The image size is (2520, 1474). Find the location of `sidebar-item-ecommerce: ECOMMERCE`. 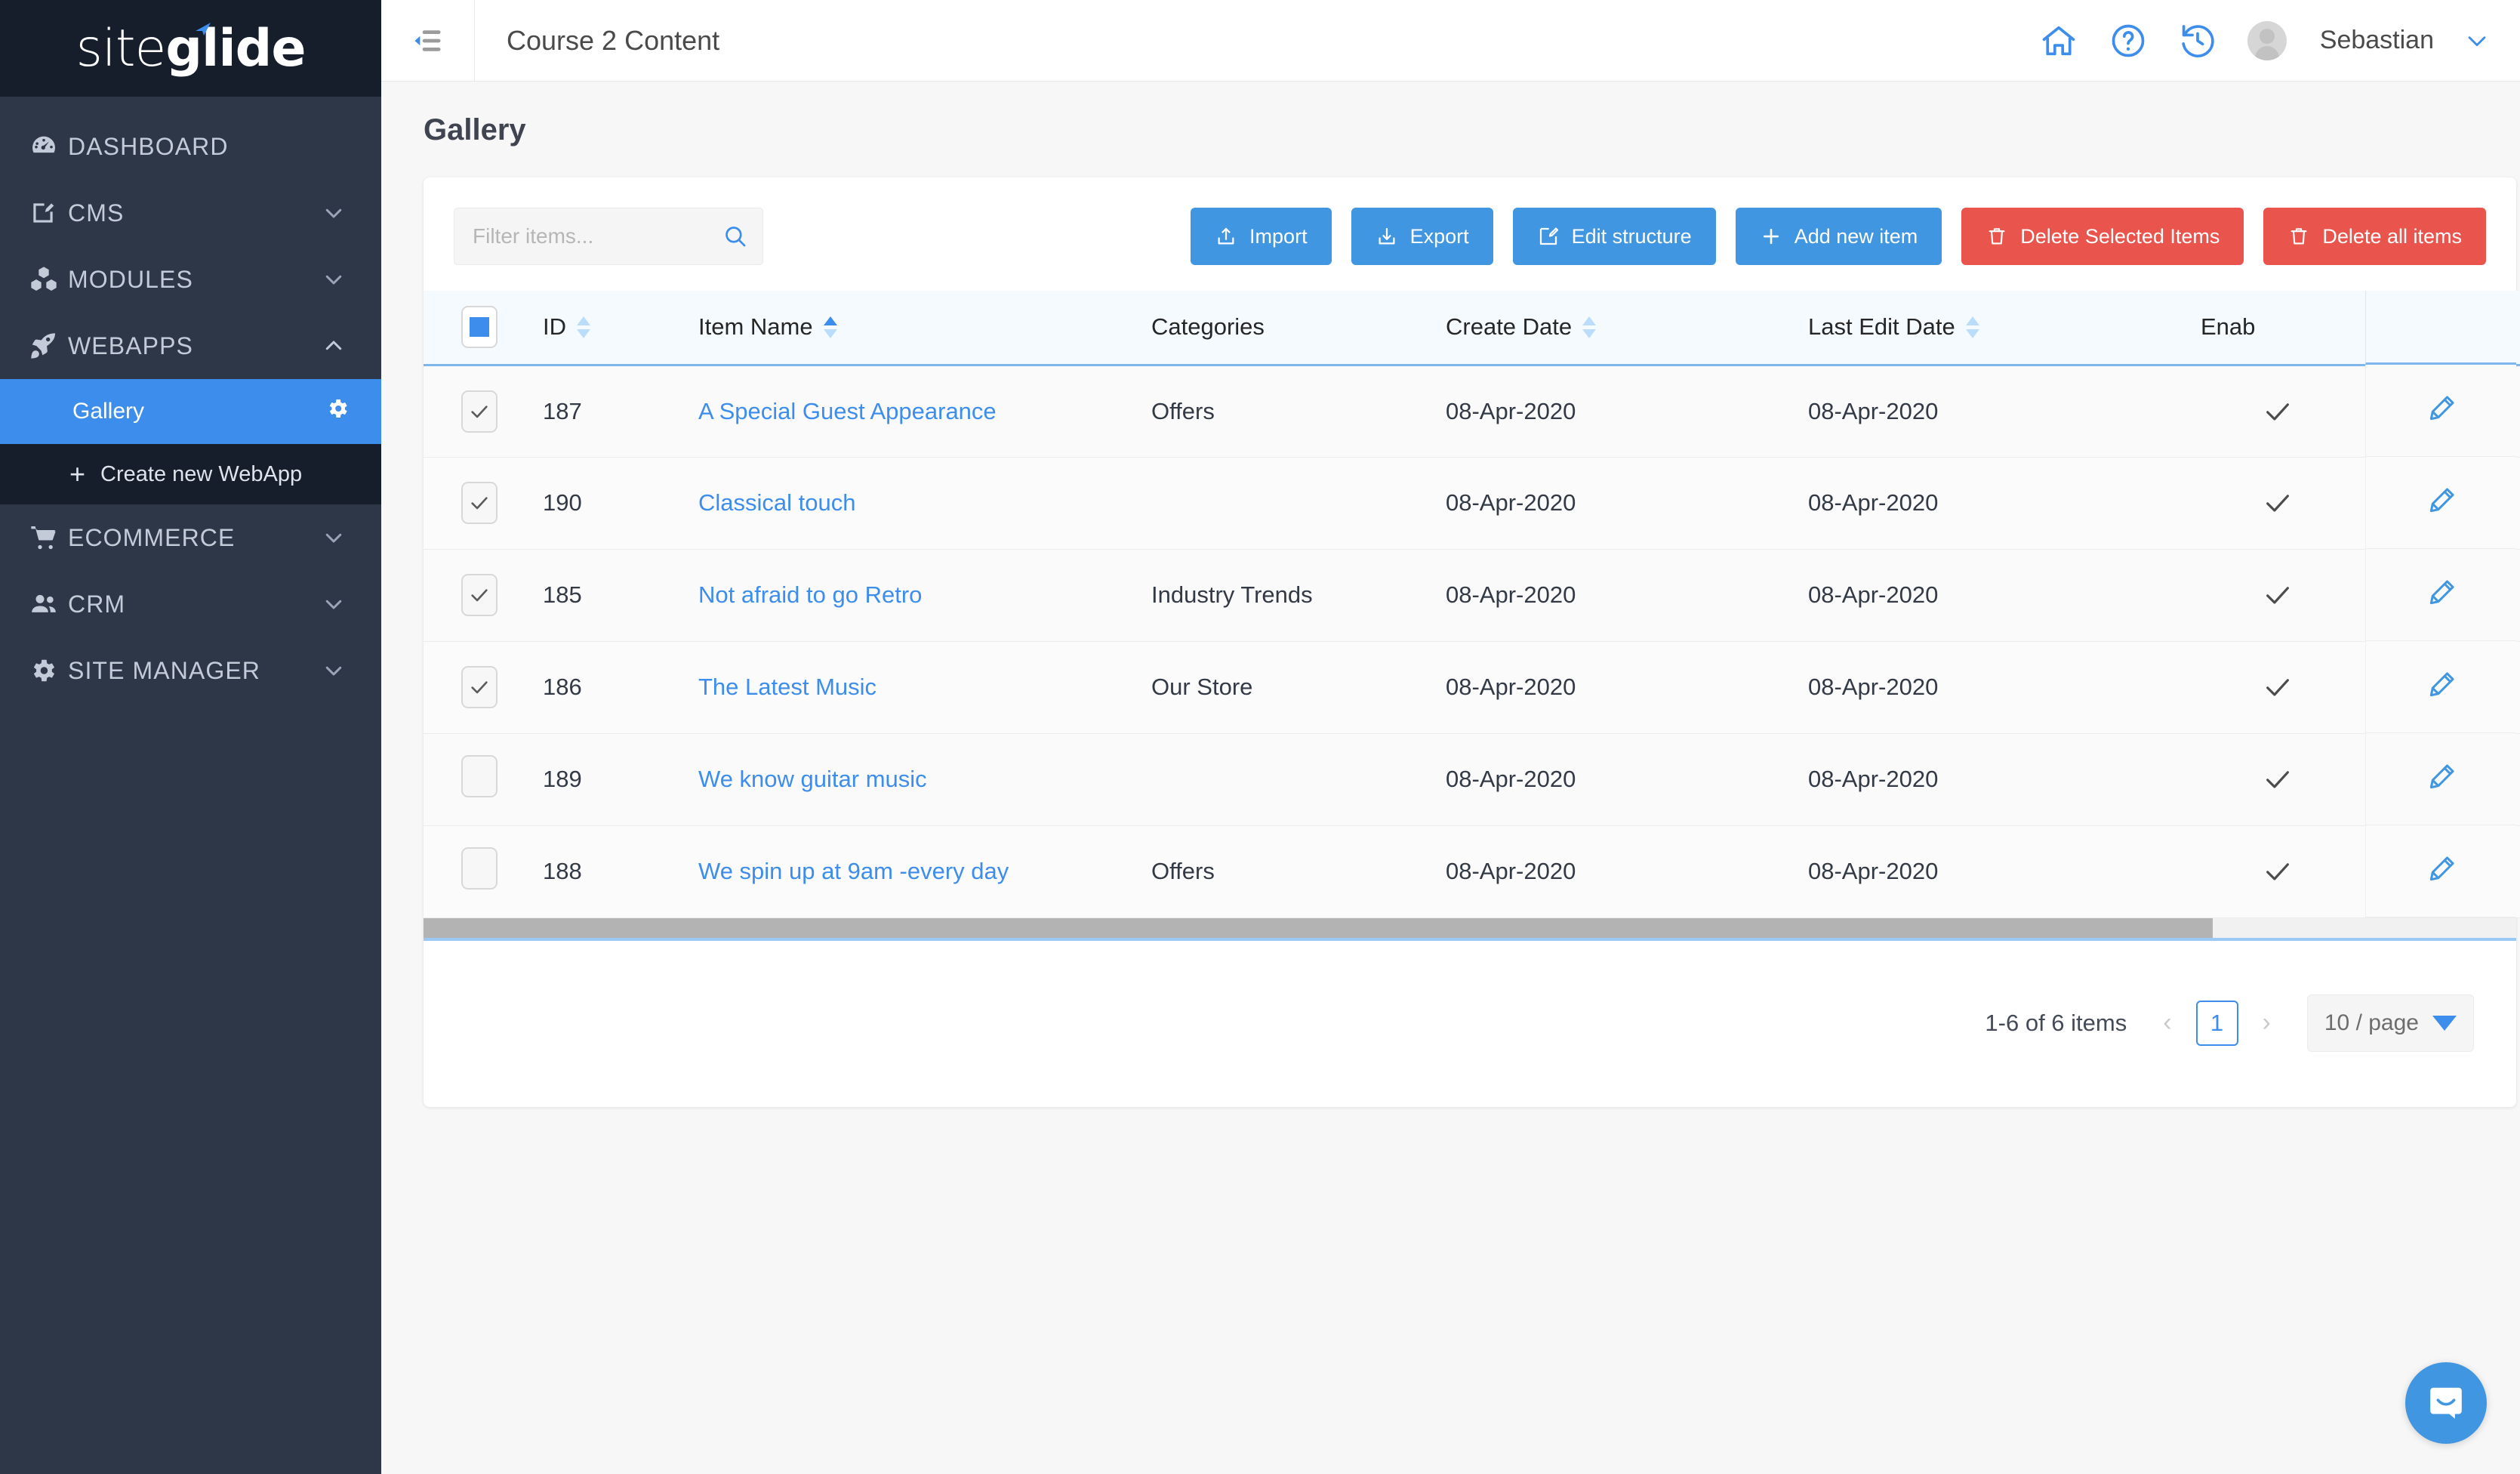

sidebar-item-ecommerce: ECOMMERCE is located at coordinates (190, 537).